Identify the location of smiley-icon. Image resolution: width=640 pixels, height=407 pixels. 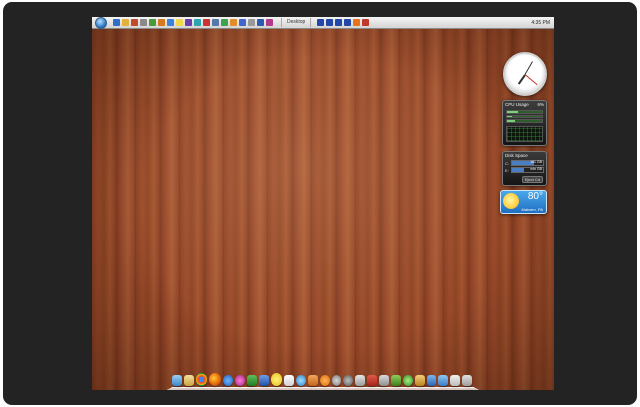
(276, 379).